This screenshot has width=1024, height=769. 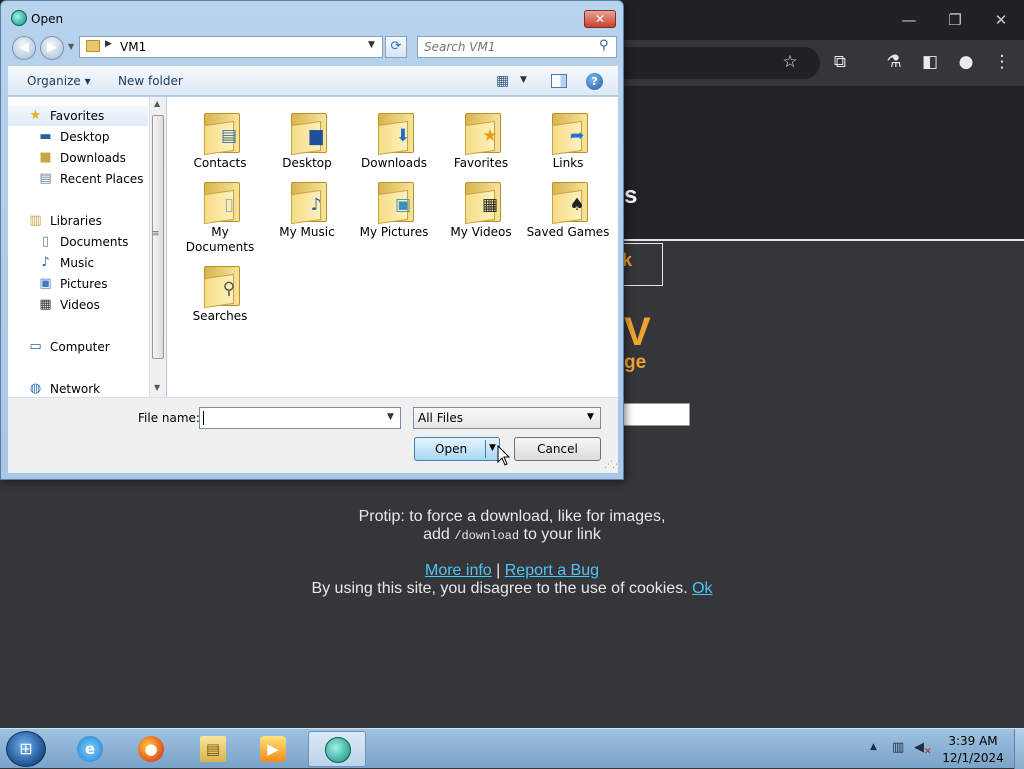 I want to click on protip-add: add, so click(x=439, y=534).